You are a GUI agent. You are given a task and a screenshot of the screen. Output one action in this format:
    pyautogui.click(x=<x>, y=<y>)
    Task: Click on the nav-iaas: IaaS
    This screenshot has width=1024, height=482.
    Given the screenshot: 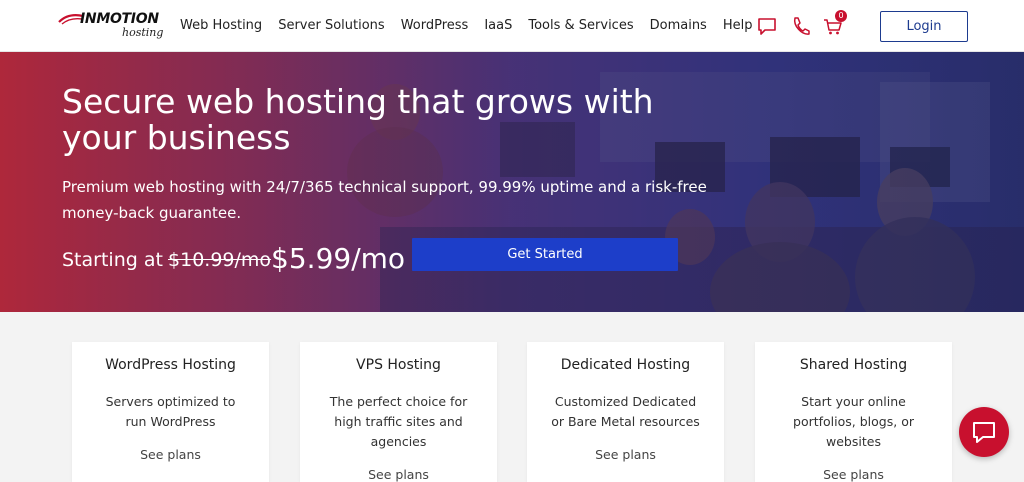 What is the action you would take?
    pyautogui.click(x=498, y=25)
    